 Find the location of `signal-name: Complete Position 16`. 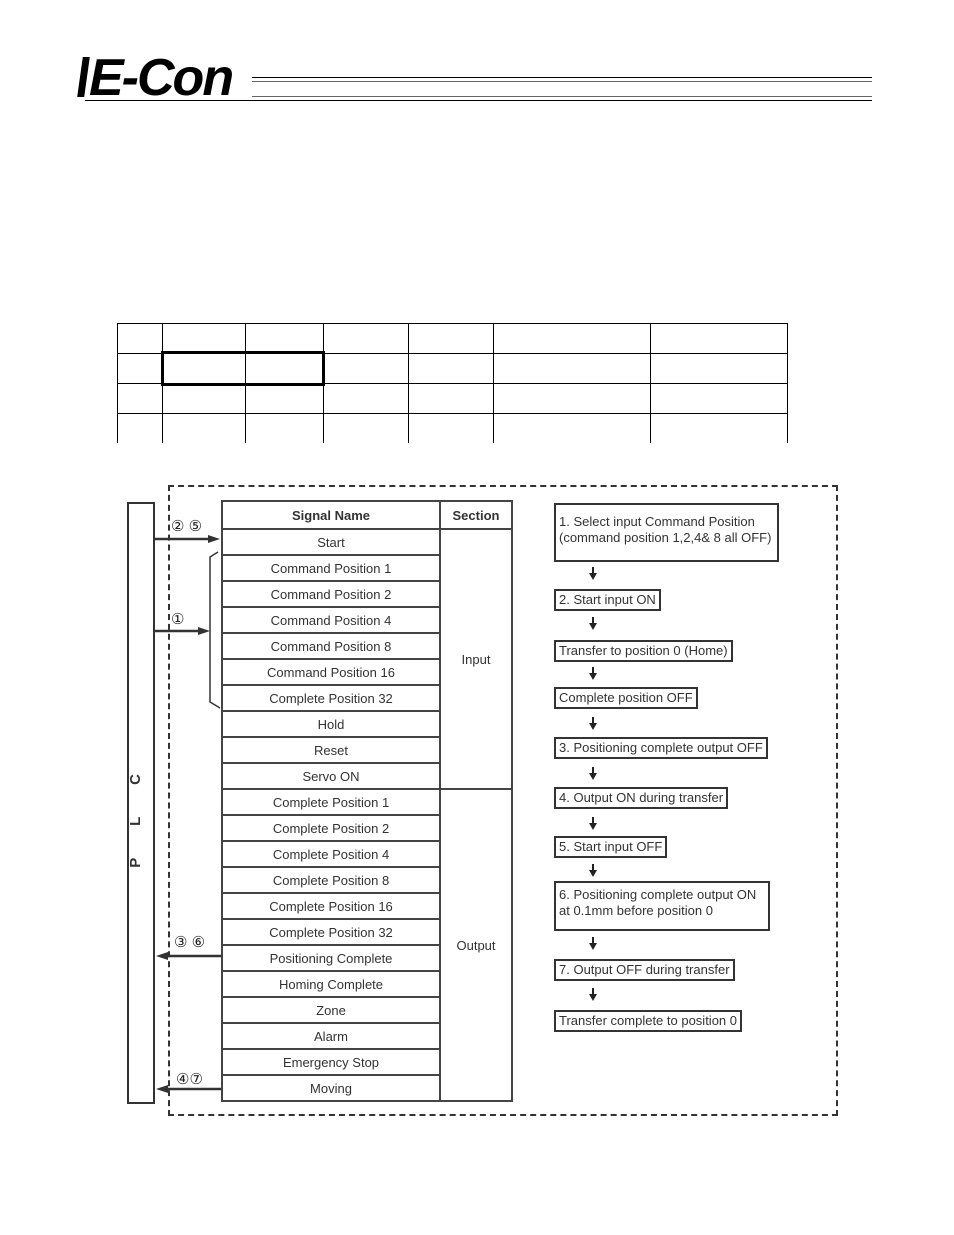

signal-name: Complete Position 16 is located at coordinates (331, 906).